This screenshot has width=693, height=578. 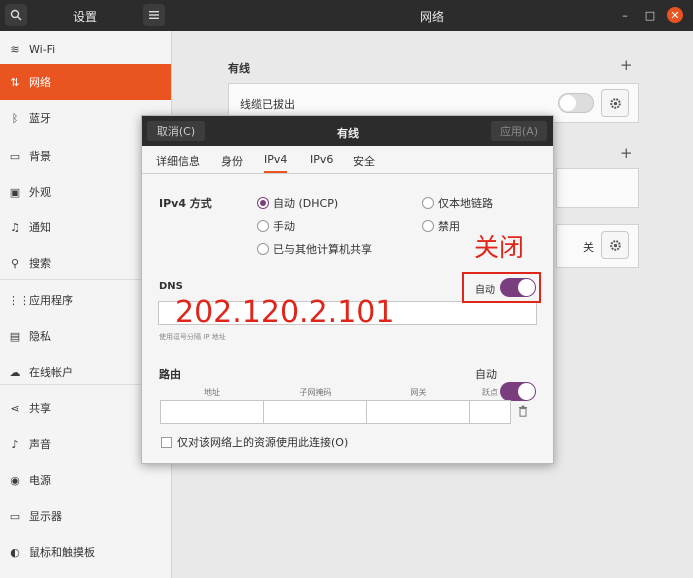 What do you see at coordinates (15, 552) in the screenshot?
I see `mouse-icon: ◐` at bounding box center [15, 552].